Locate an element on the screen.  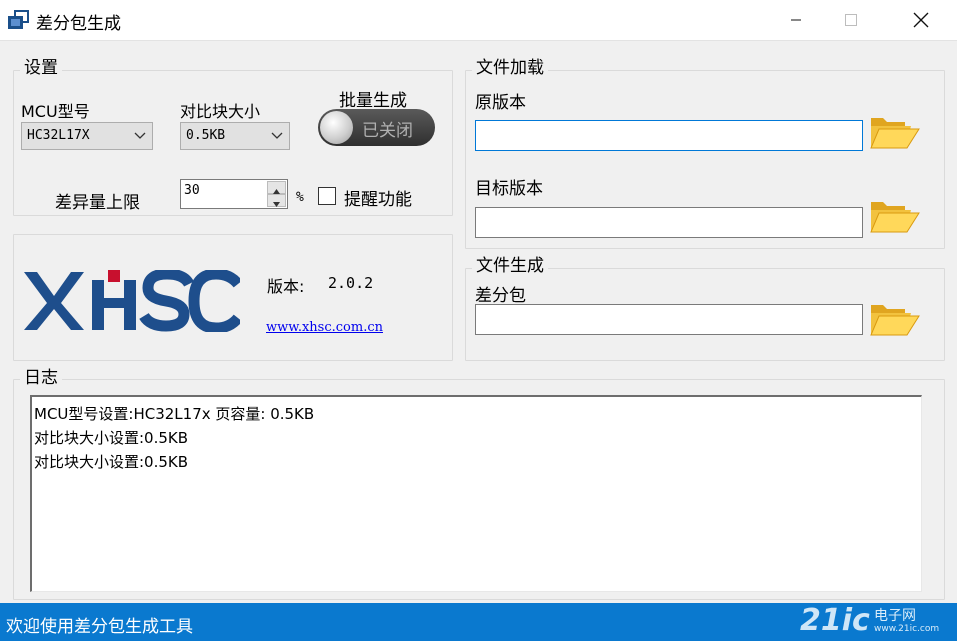
target-browse-button is located at coordinates (894, 216).